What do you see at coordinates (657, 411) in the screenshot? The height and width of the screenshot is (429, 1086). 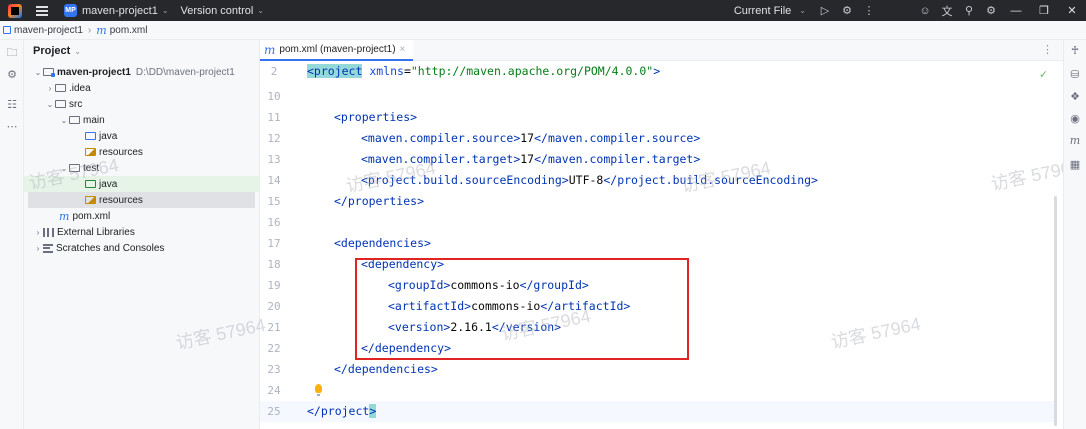 I see `code-line-current: 25 </project>` at bounding box center [657, 411].